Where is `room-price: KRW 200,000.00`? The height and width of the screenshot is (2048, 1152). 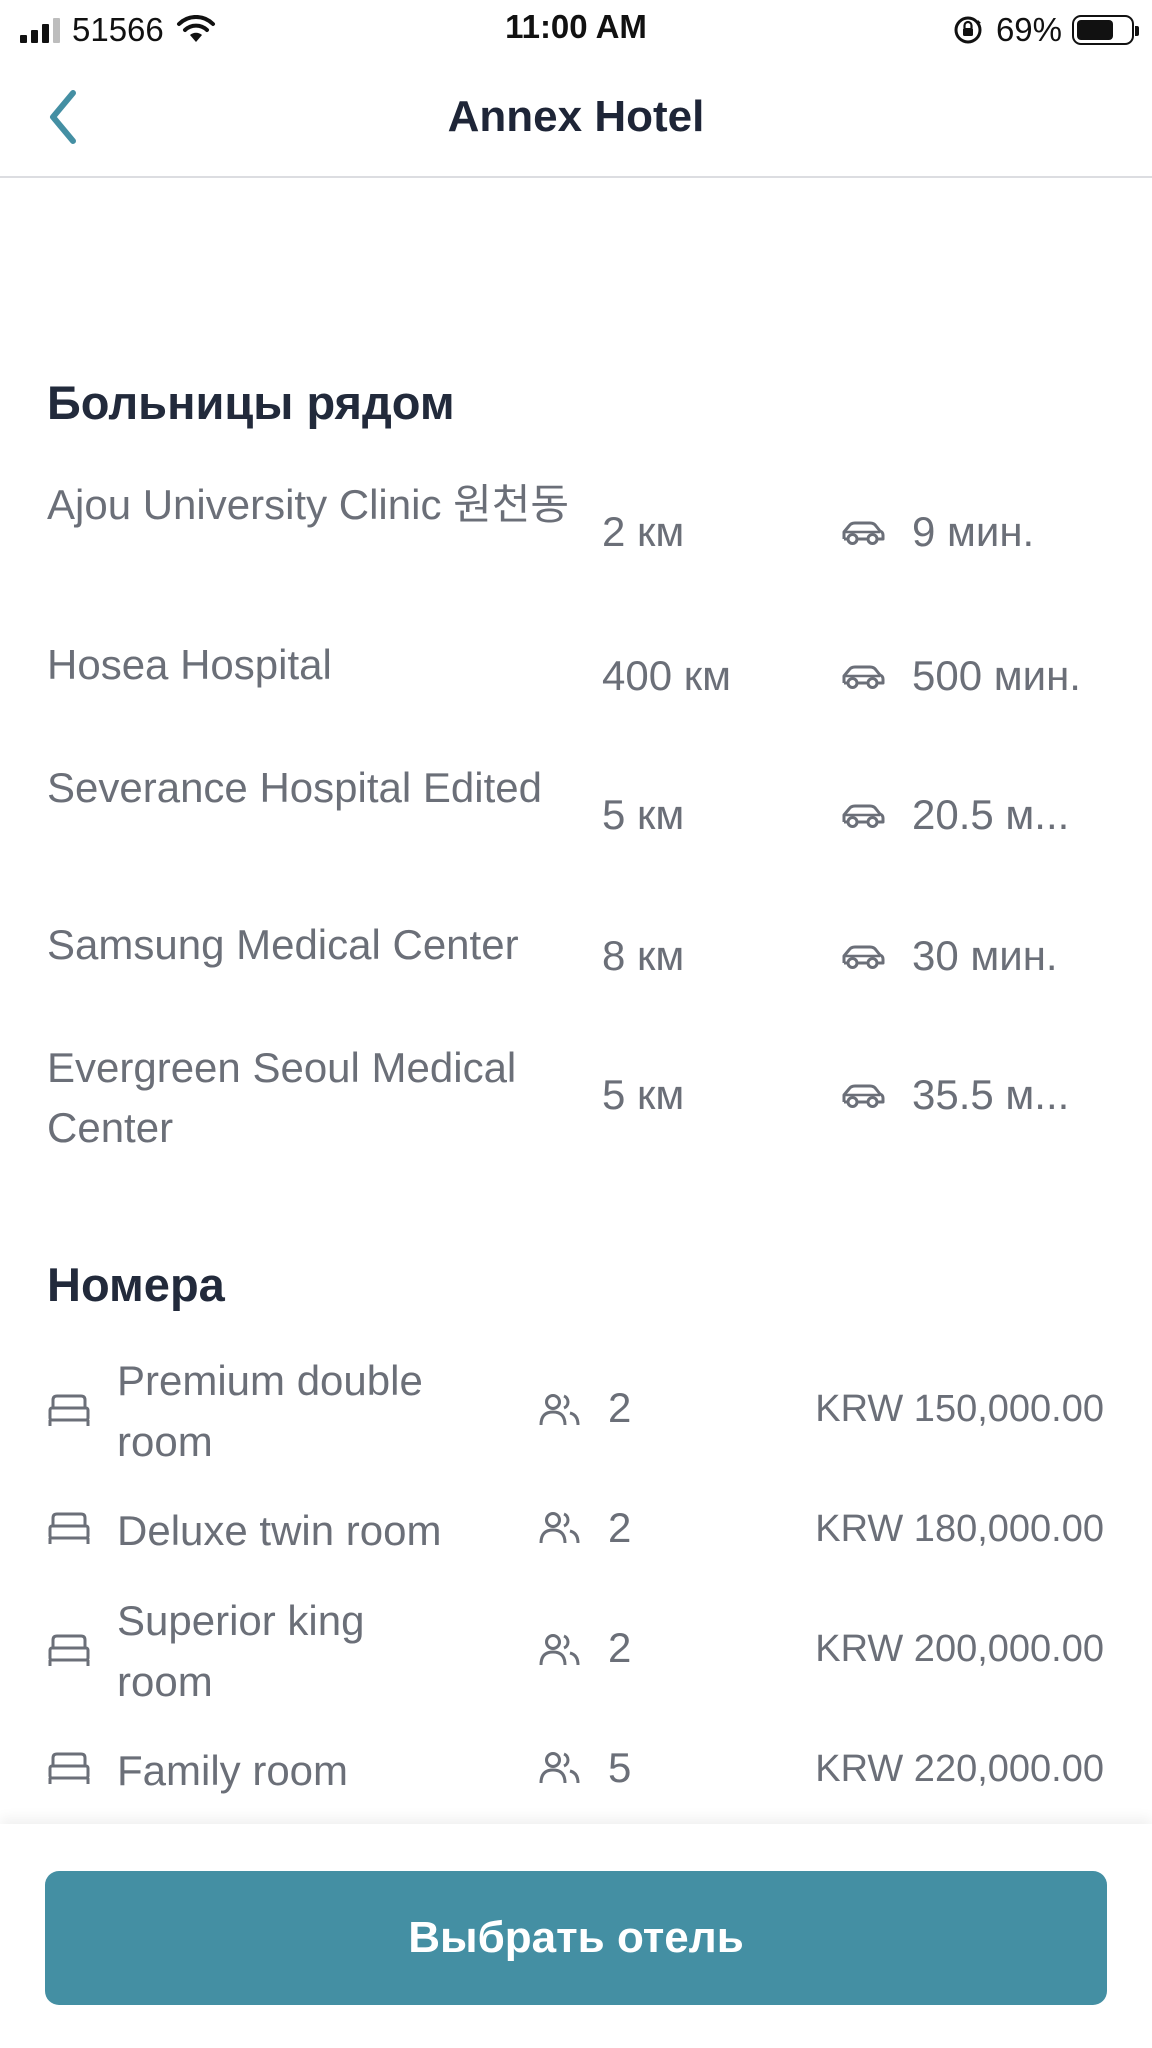 room-price: KRW 200,000.00 is located at coordinates (959, 1649).